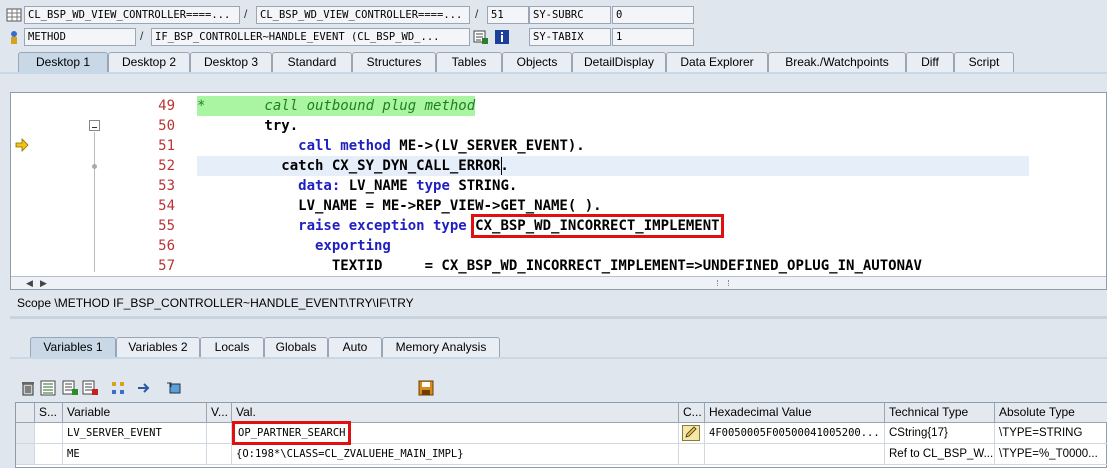 The width and height of the screenshot is (1107, 468). Describe the element at coordinates (49, 454) in the screenshot. I see `table-cell` at that location.